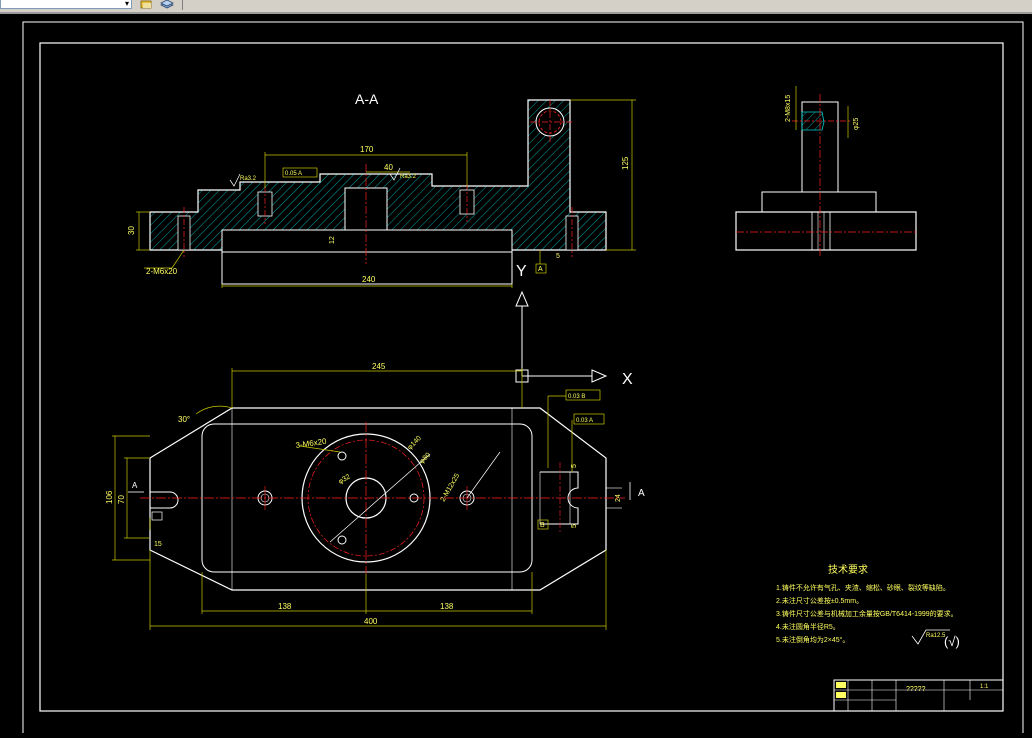 The width and height of the screenshot is (1032, 738). I want to click on dim-phi32: φ32, so click(345, 479).